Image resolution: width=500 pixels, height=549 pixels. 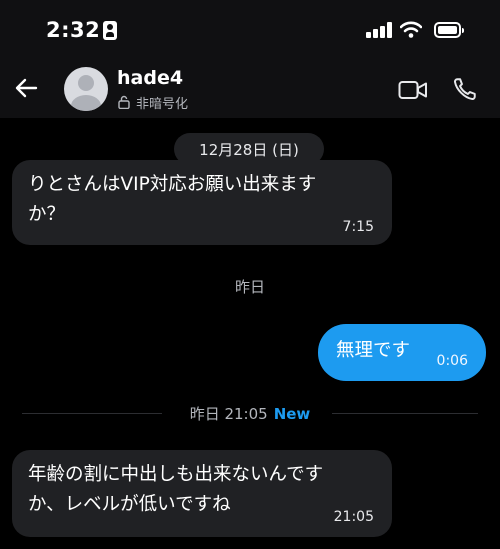 I want to click on new-messages-separator: 昨日 21:05 New, so click(x=250, y=413).